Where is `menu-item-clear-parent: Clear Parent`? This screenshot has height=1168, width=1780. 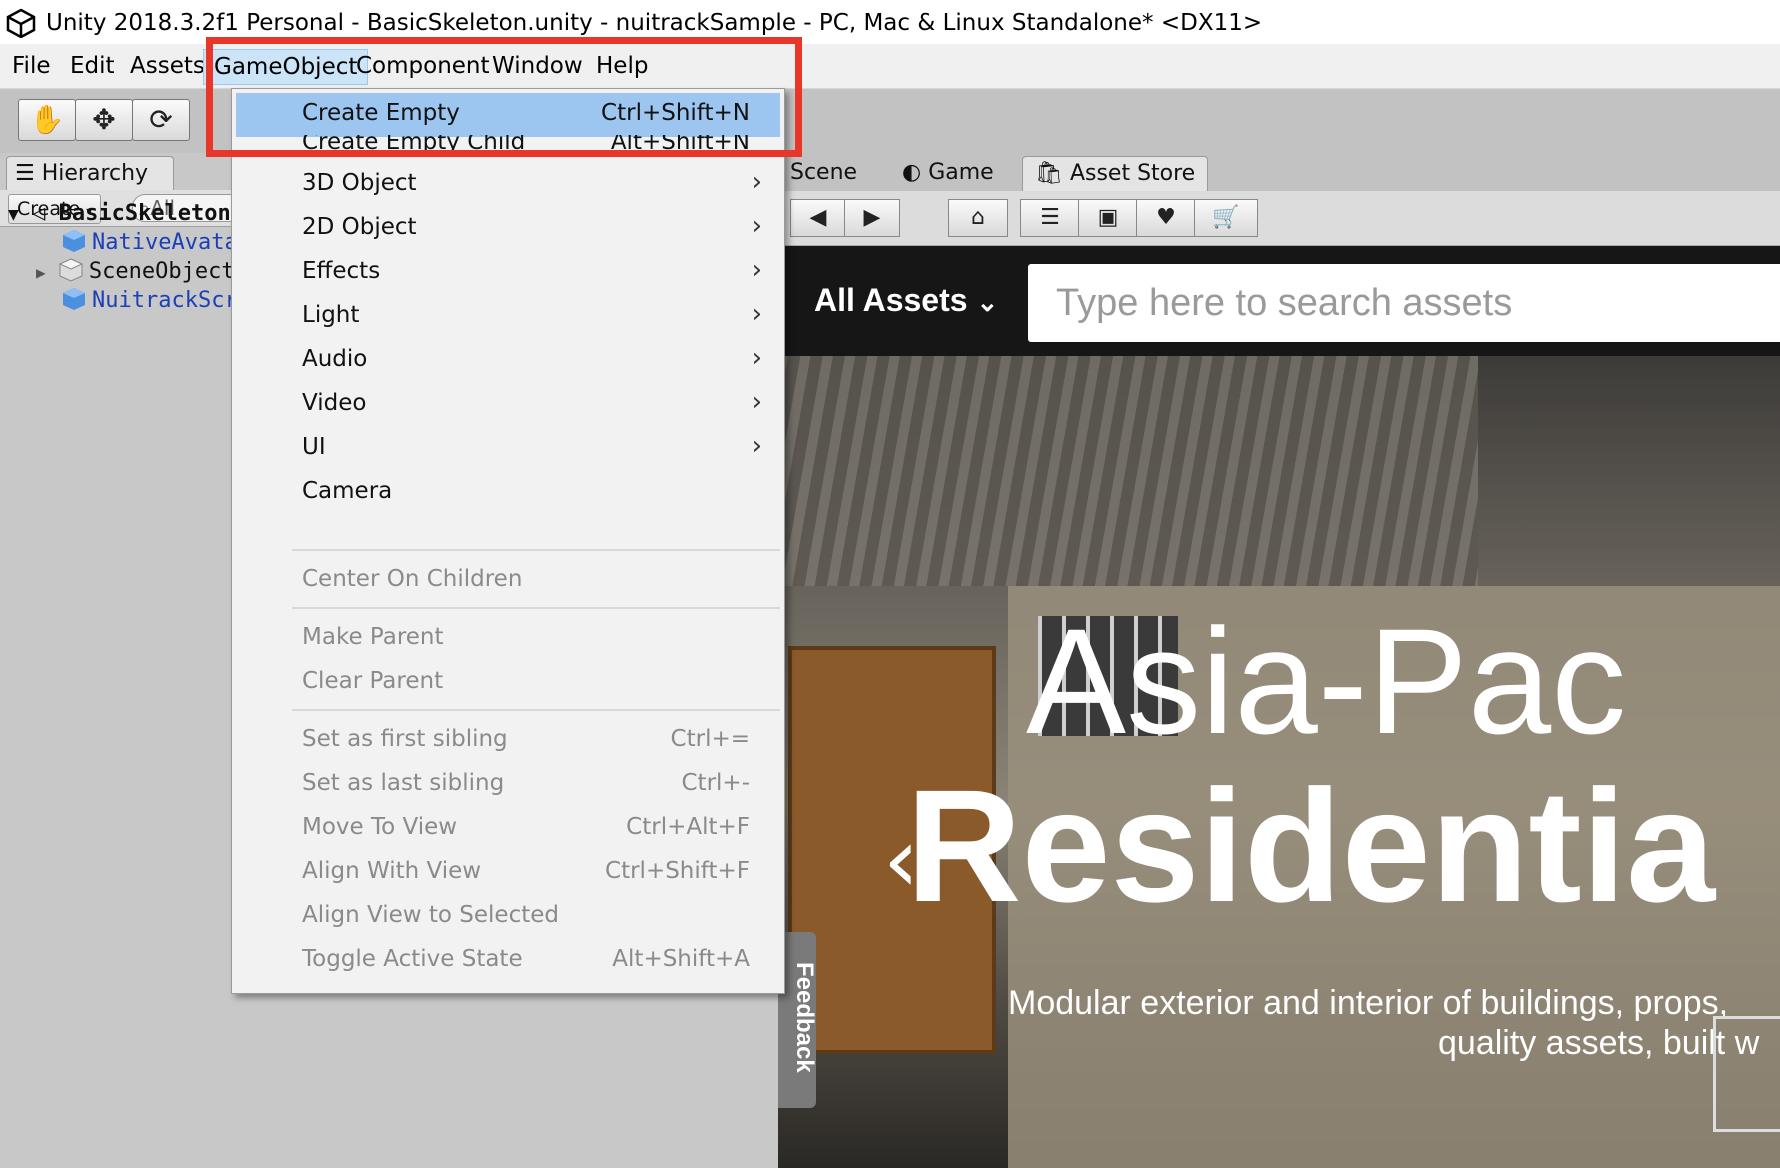
menu-item-clear-parent: Clear Parent is located at coordinates (508, 683).